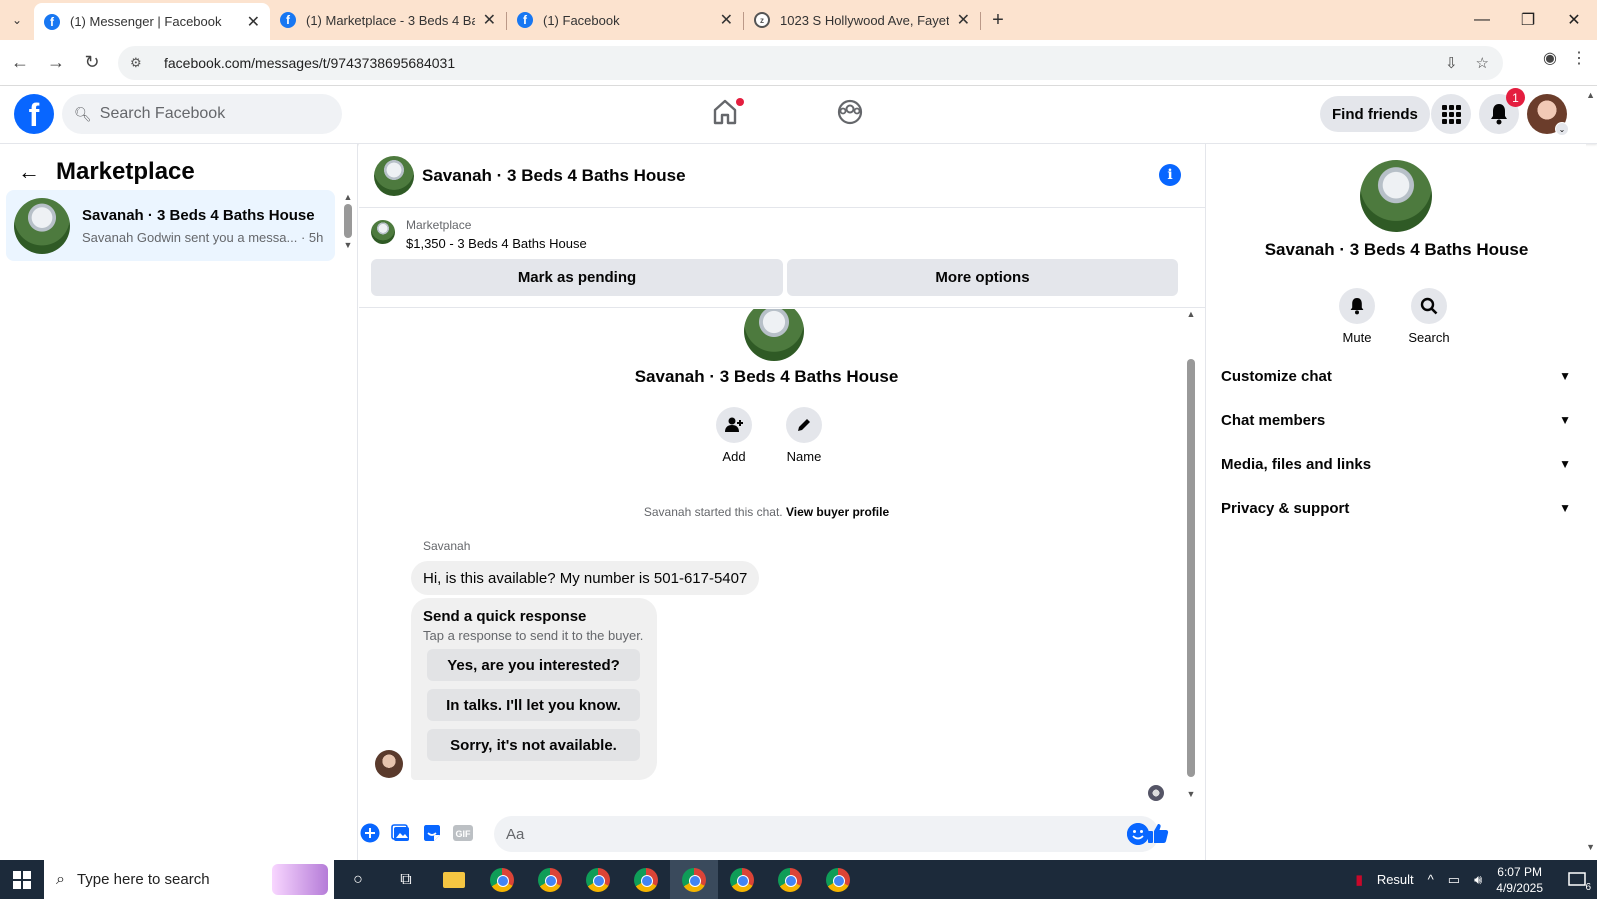 This screenshot has height=899, width=1597. I want to click on emoji-icon, so click(1138, 834).